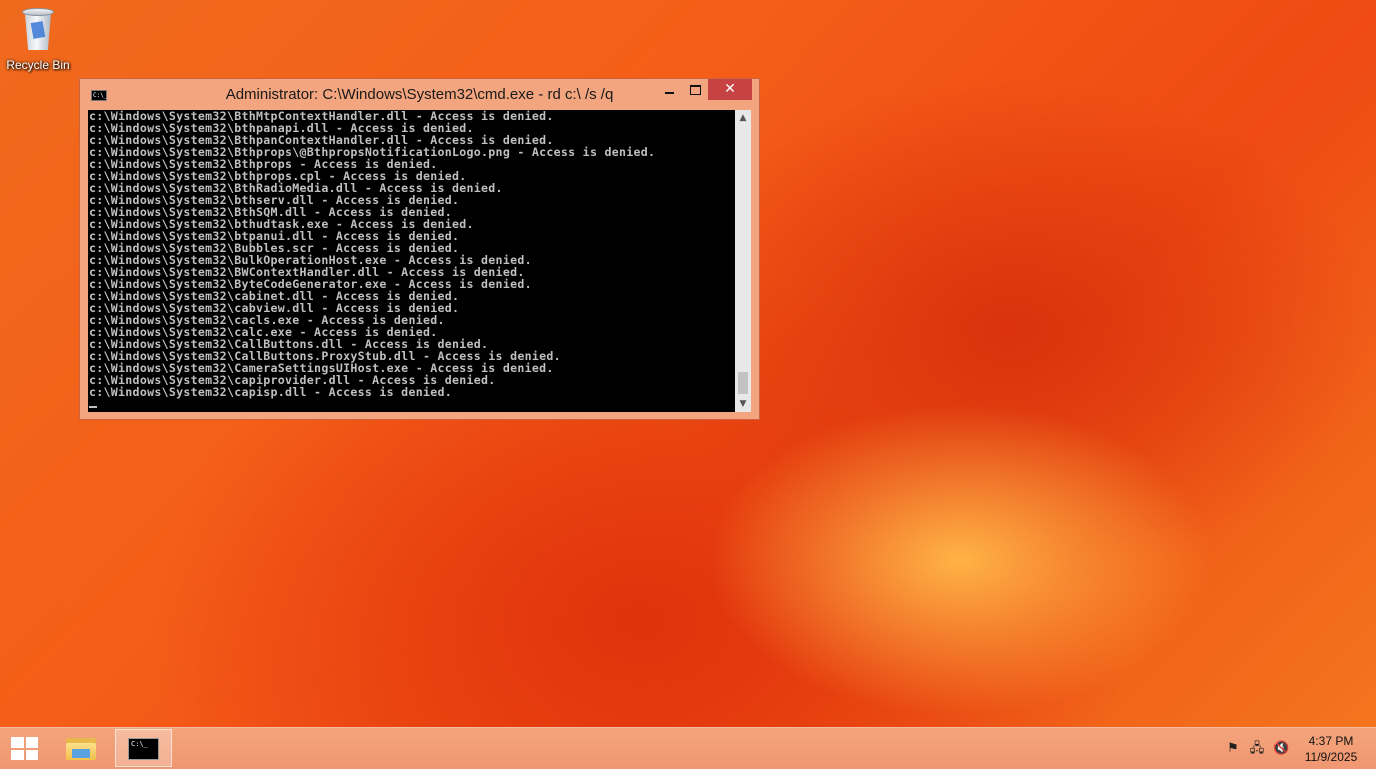 The height and width of the screenshot is (769, 1376). What do you see at coordinates (38, 29) in the screenshot?
I see `recycle-bin-icon` at bounding box center [38, 29].